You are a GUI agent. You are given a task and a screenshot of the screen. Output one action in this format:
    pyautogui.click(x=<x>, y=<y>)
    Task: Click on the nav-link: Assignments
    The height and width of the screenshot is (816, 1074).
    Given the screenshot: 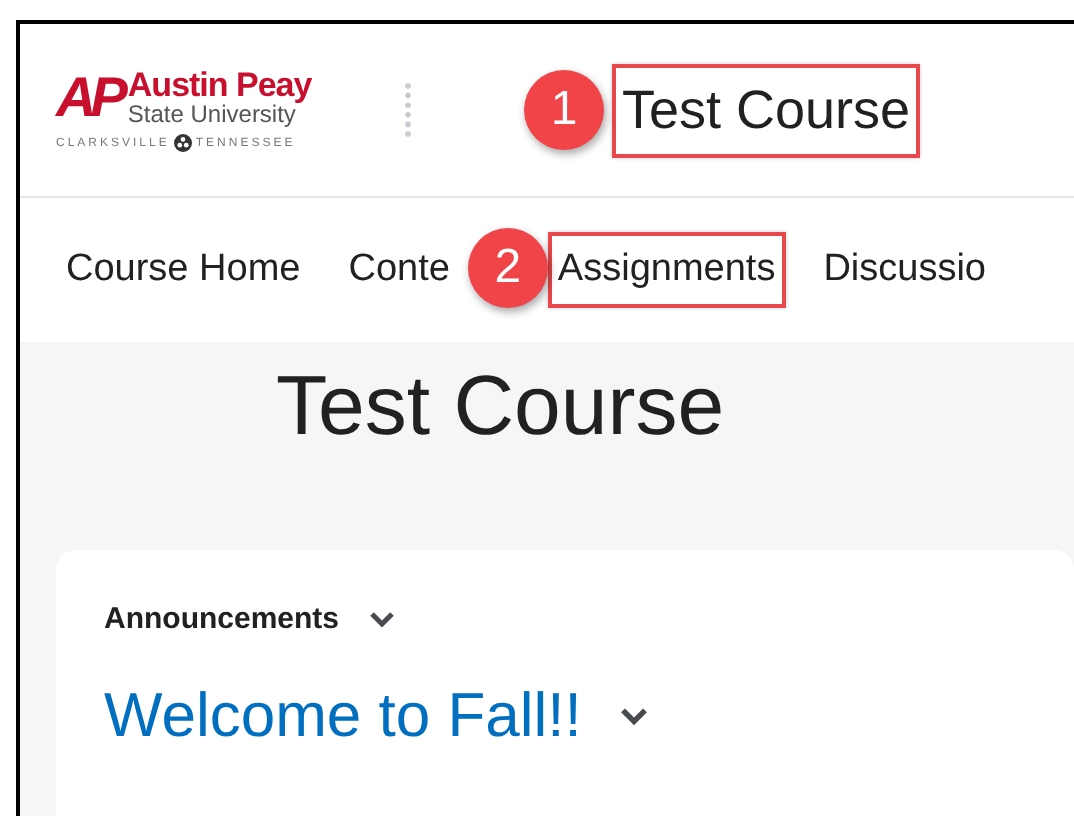 What is the action you would take?
    pyautogui.click(x=666, y=270)
    